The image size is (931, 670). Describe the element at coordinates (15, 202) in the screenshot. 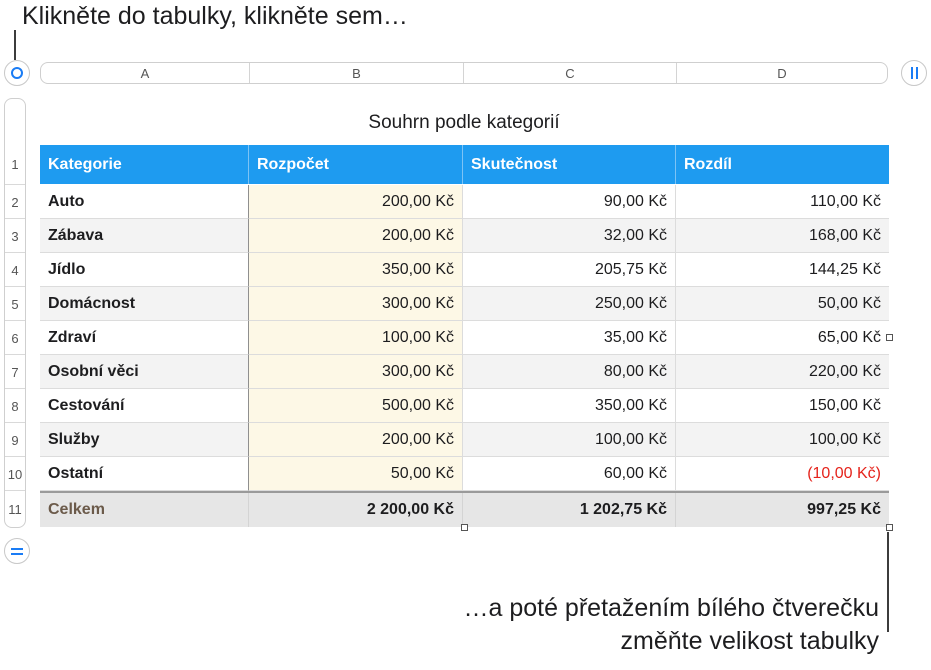

I see `row-header-2: 2` at that location.